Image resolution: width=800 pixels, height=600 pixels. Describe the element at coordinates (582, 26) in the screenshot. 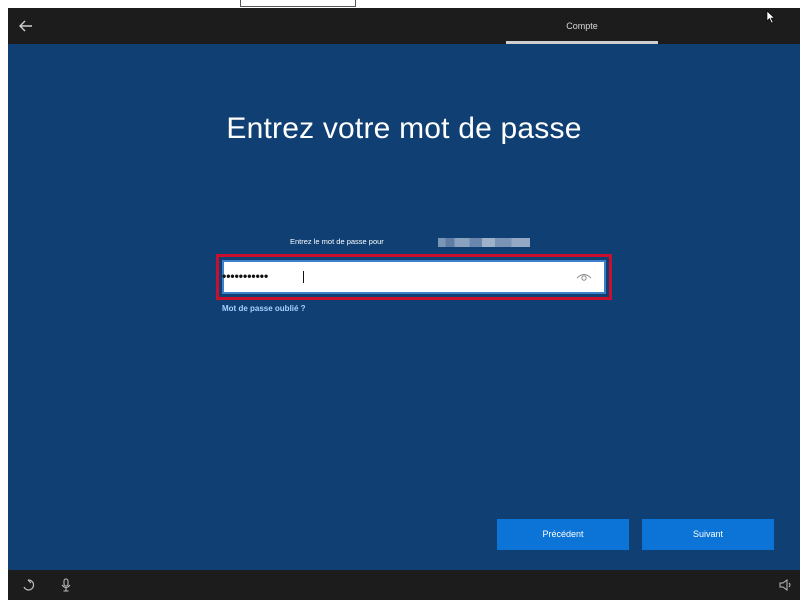

I see `step-label: Compte` at that location.